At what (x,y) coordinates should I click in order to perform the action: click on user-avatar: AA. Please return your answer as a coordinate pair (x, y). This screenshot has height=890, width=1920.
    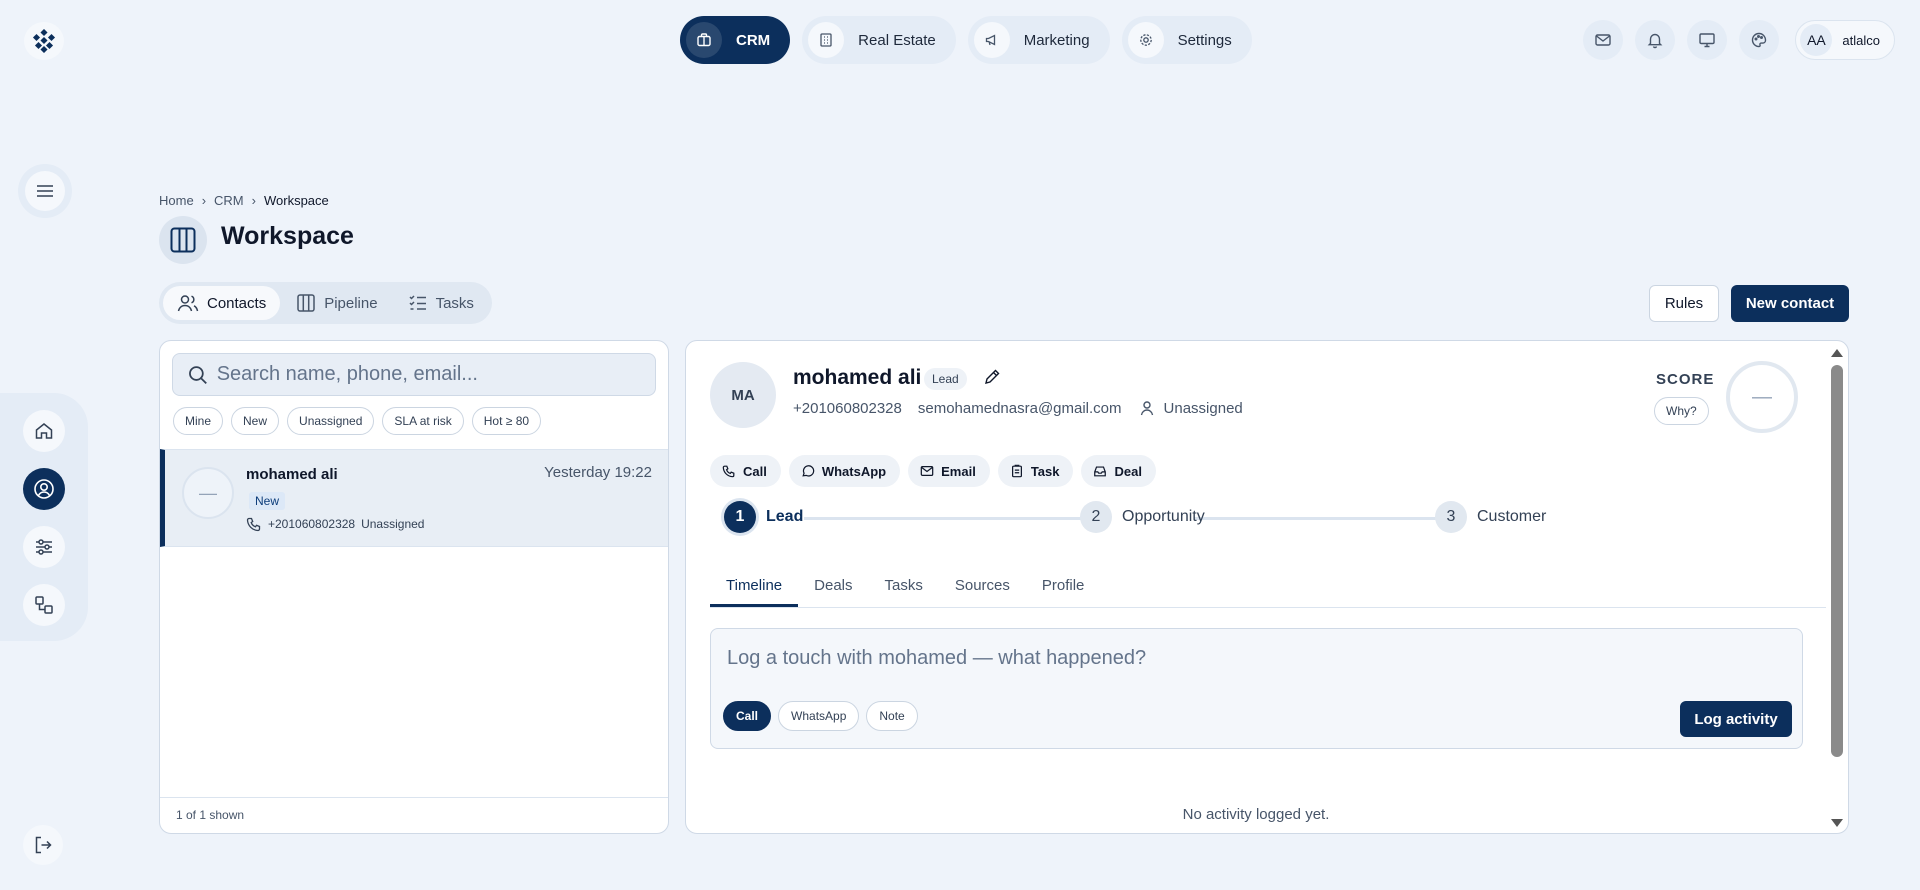
    Looking at the image, I should click on (1816, 40).